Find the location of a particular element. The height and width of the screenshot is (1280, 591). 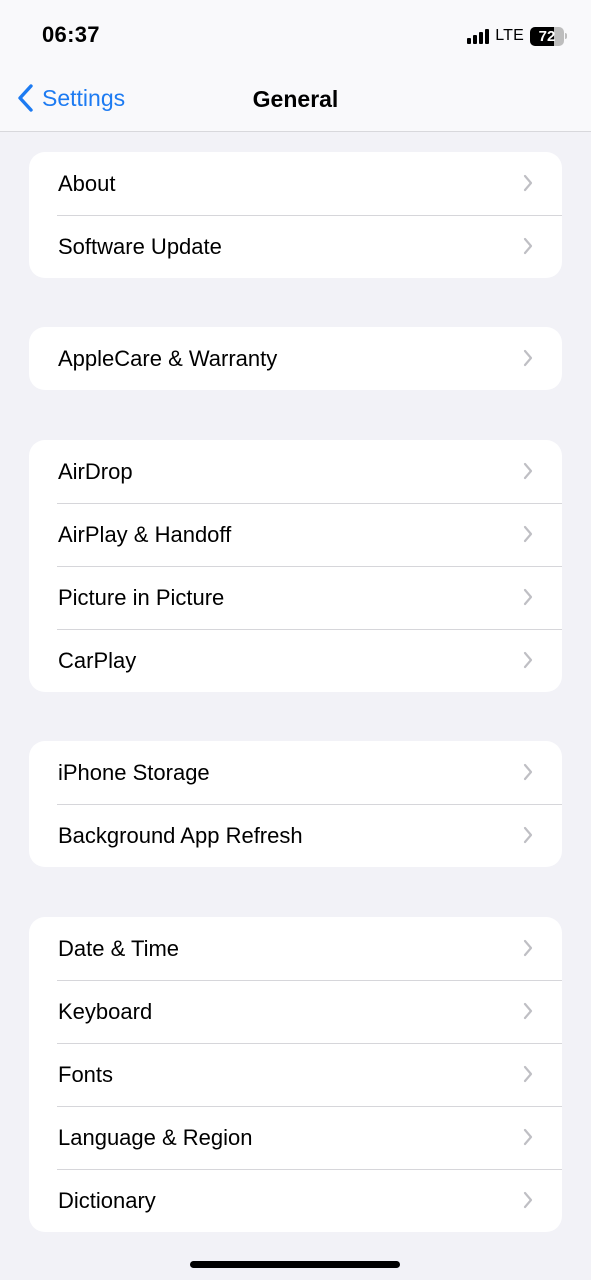

settings-row-dictionary: Dictionary is located at coordinates (295, 1200).